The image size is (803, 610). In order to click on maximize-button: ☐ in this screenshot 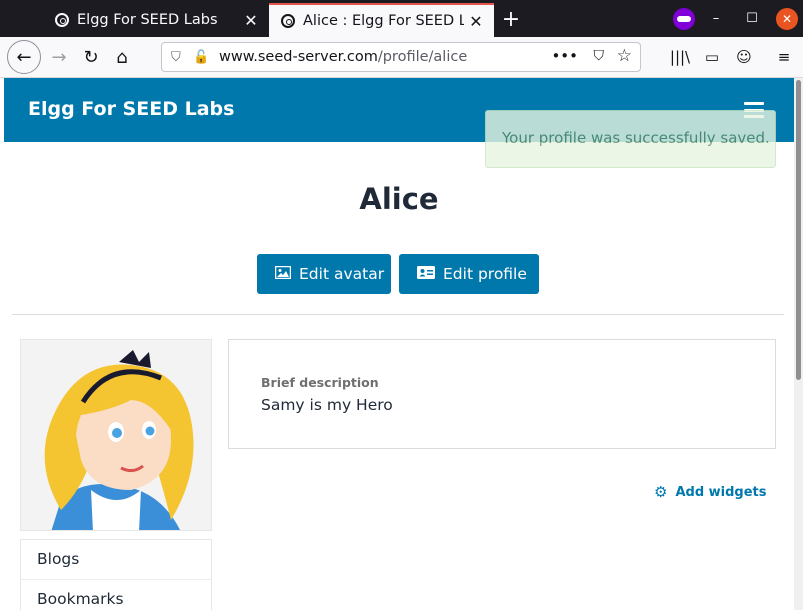, I will do `click(752, 19)`.